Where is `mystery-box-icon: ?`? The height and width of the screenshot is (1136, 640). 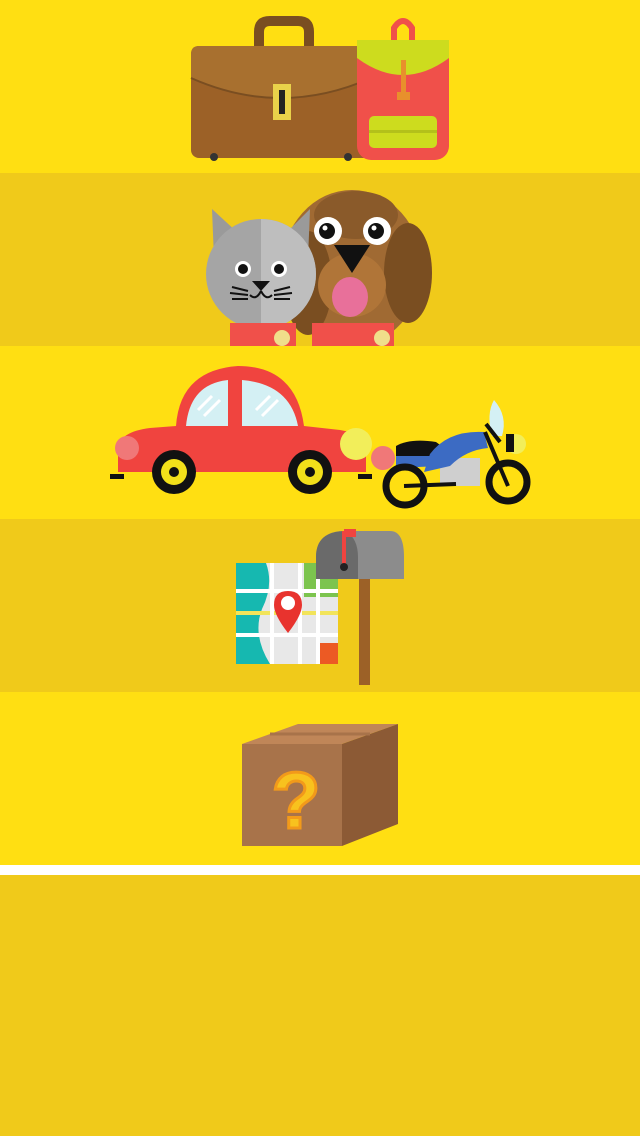
mystery-box-icon: ? is located at coordinates (320, 785).